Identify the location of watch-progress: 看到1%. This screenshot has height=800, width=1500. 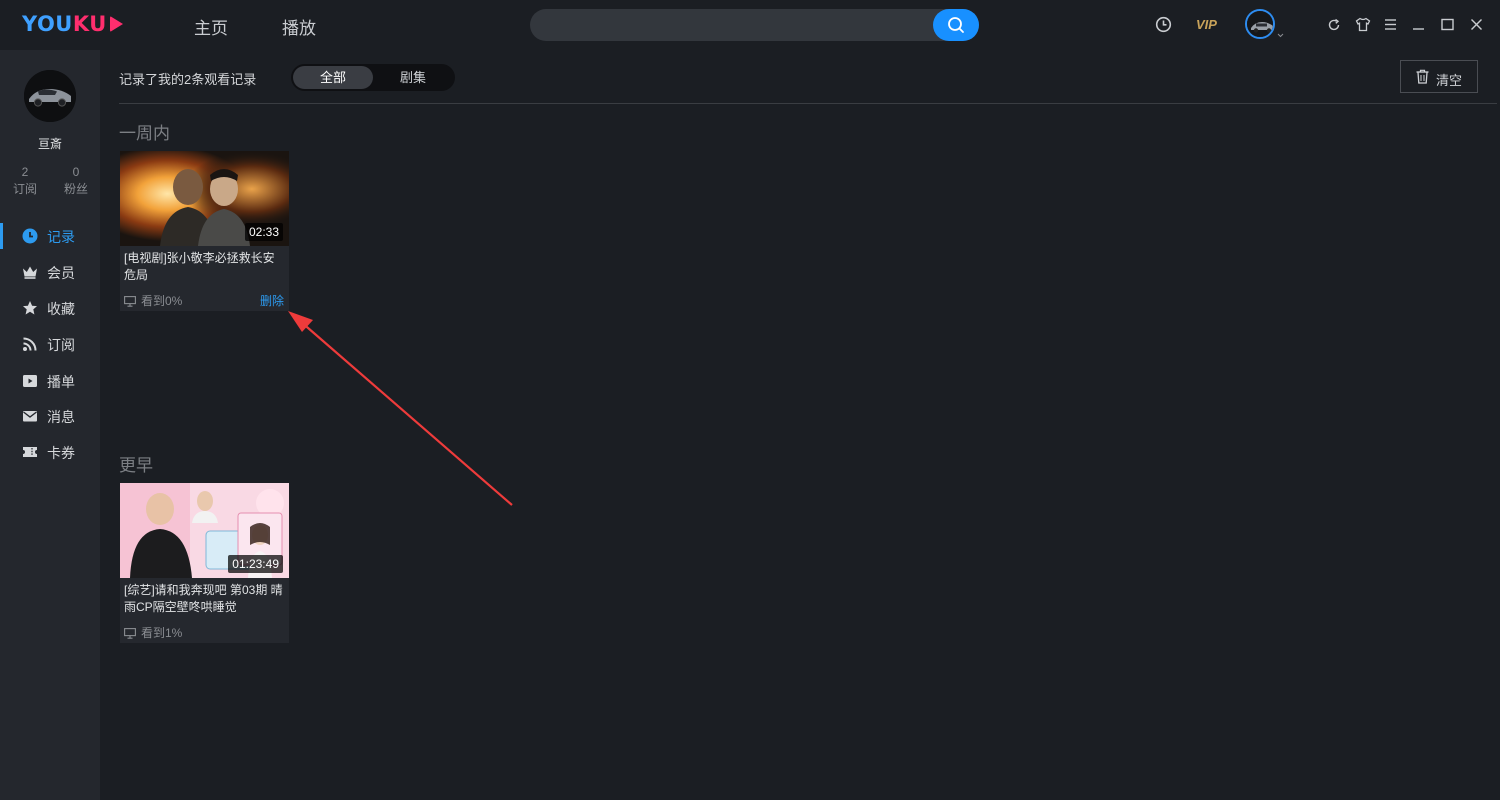
(153, 632).